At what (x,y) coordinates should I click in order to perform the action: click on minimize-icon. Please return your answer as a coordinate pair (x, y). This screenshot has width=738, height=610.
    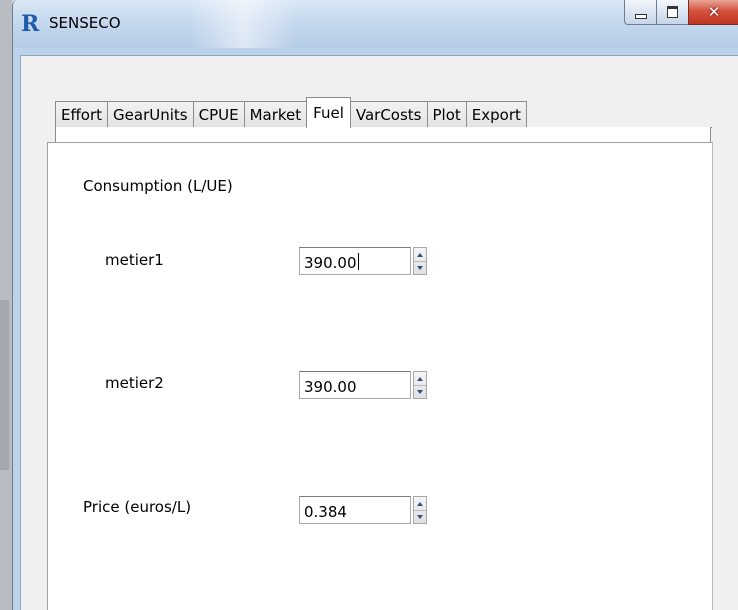
    Looking at the image, I should click on (640, 16).